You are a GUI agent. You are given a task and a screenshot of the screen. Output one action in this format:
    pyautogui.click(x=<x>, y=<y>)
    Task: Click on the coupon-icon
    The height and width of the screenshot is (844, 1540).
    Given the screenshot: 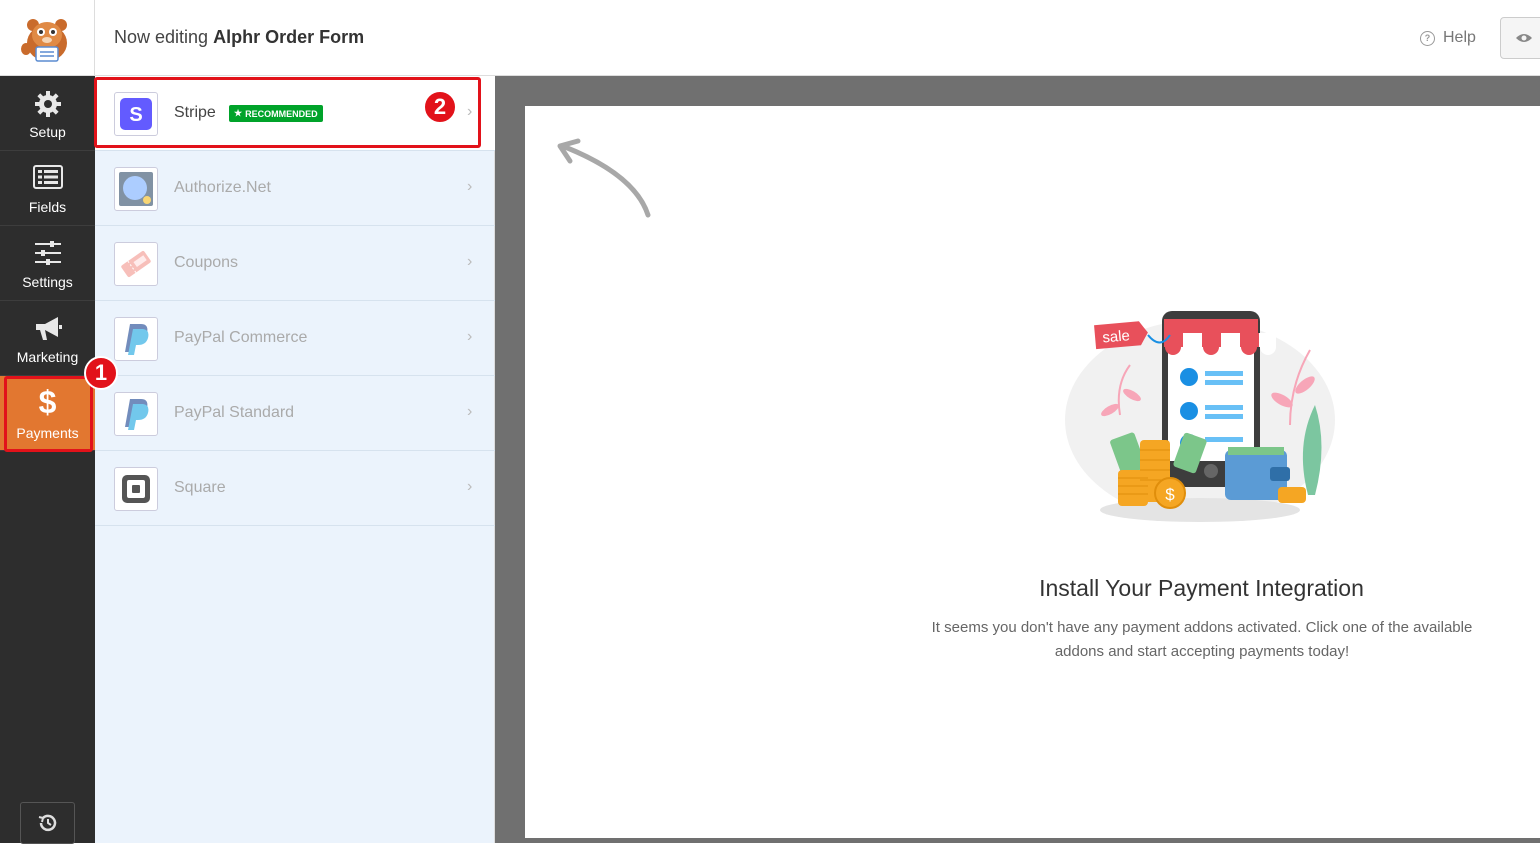 What is the action you would take?
    pyautogui.click(x=136, y=264)
    